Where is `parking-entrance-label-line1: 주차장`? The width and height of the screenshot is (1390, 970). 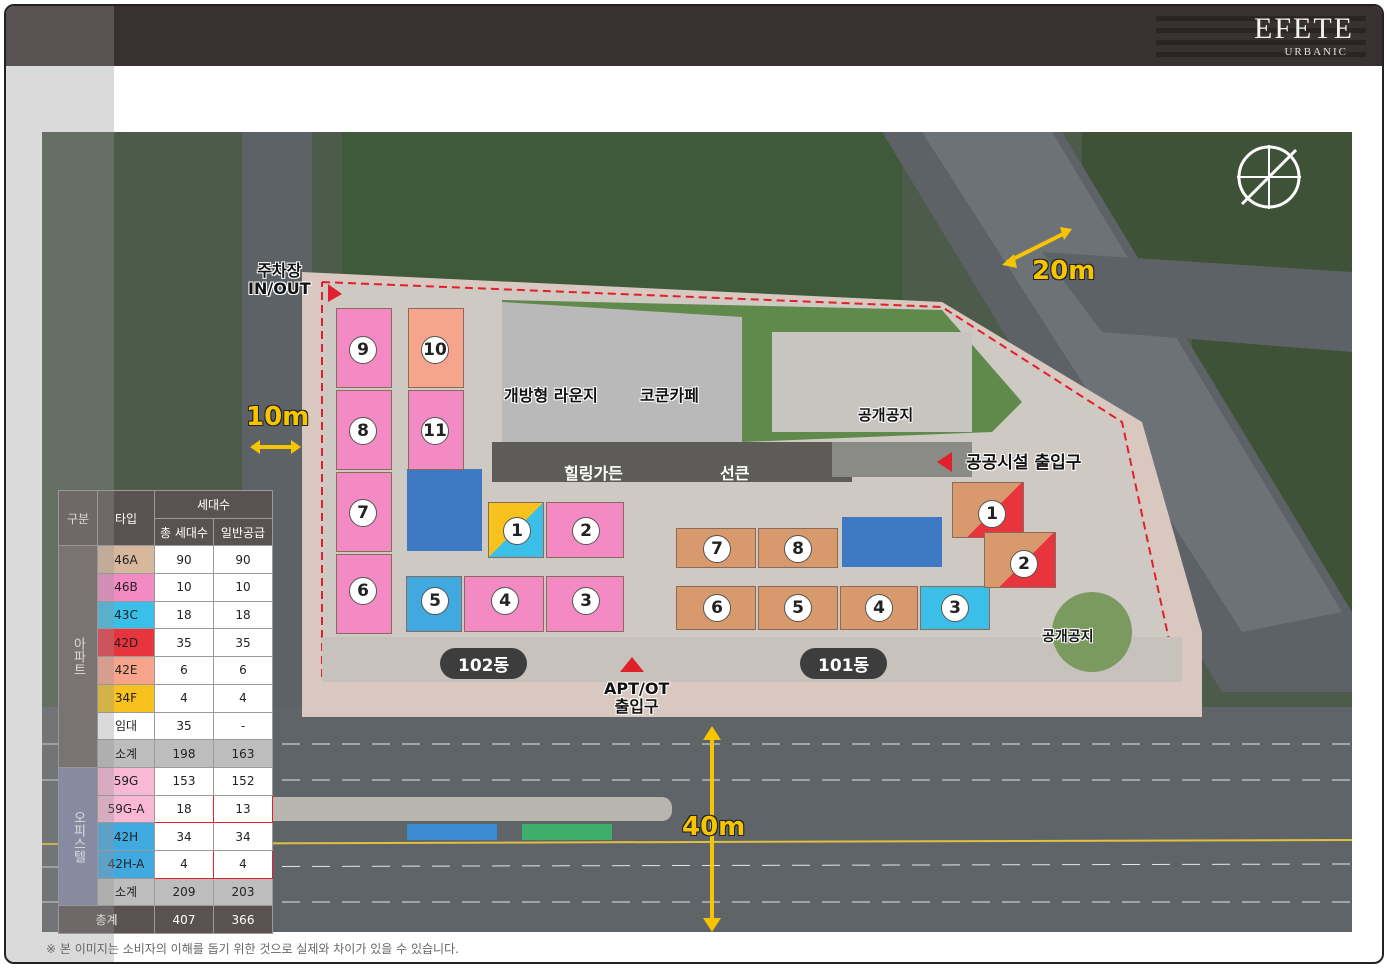 parking-entrance-label-line1: 주차장 is located at coordinates (279, 270).